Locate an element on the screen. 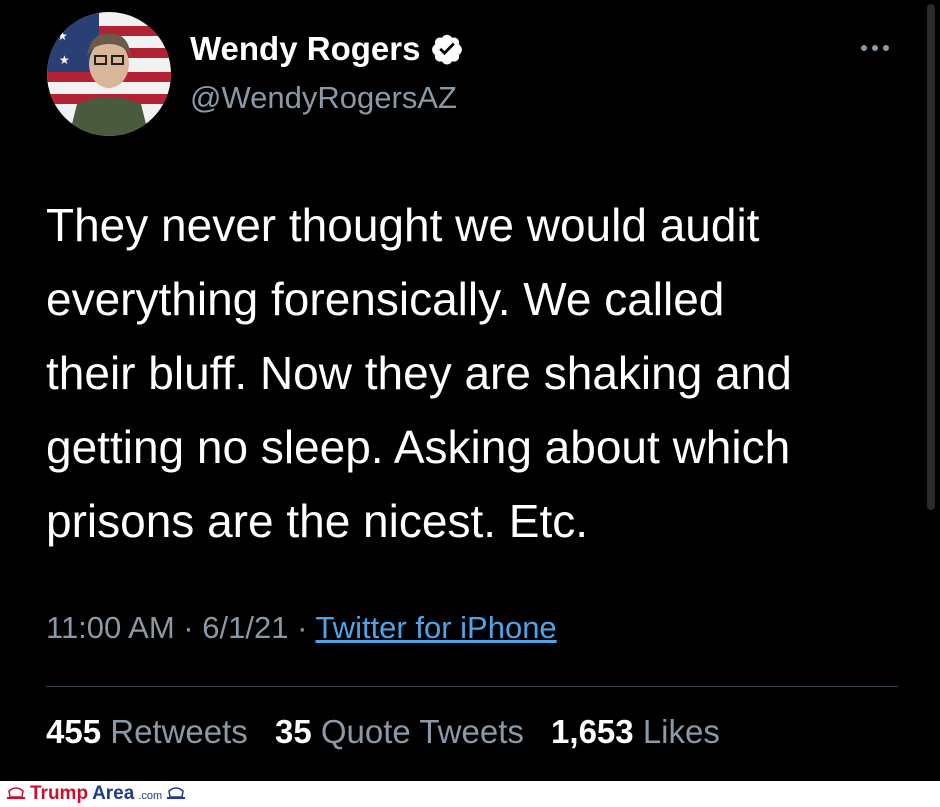  watermark-footer: Trump Area .com is located at coordinates (470, 794).